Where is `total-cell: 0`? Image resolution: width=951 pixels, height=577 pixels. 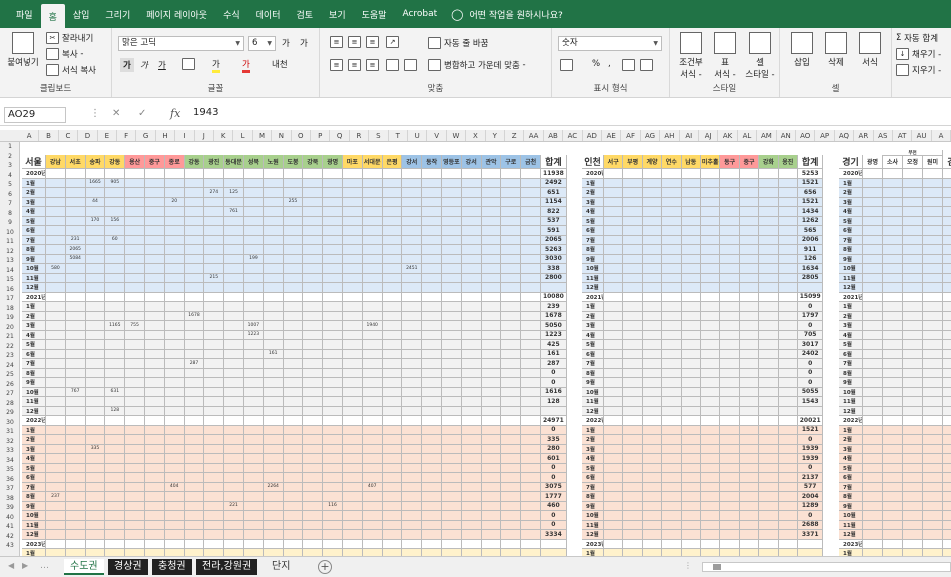 total-cell: 0 is located at coordinates (554, 478).